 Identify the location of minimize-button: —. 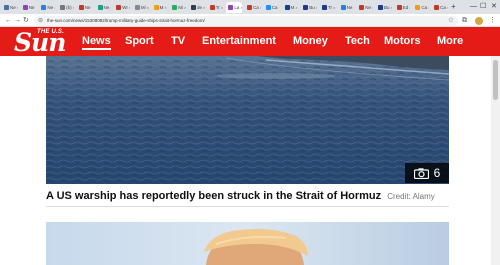
(473, 7).